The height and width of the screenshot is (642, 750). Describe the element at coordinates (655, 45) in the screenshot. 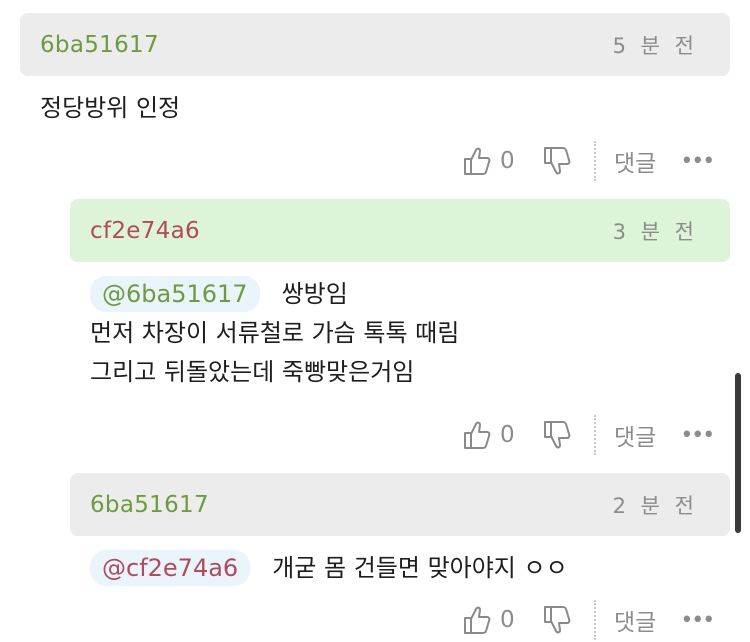

I see `comment-time: 5 분 전` at that location.